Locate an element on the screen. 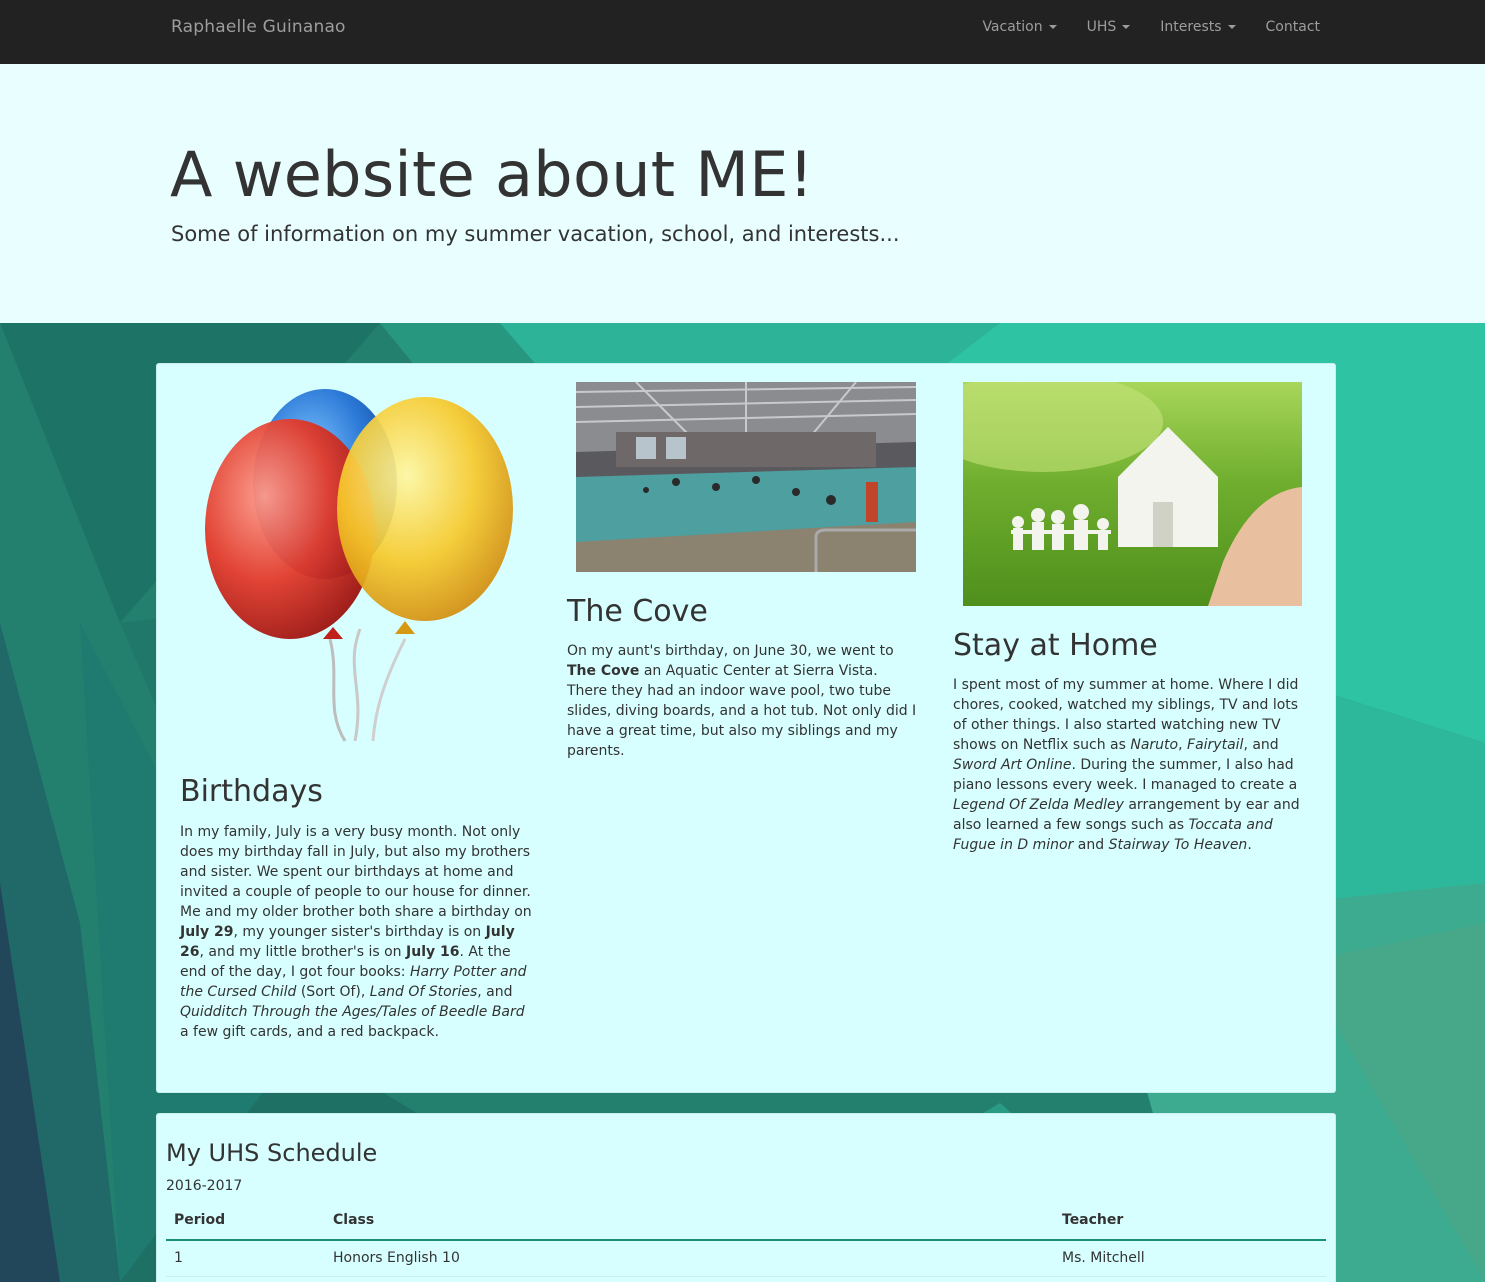 The width and height of the screenshot is (1485, 1282). text-run: The Cove is located at coordinates (603, 671).